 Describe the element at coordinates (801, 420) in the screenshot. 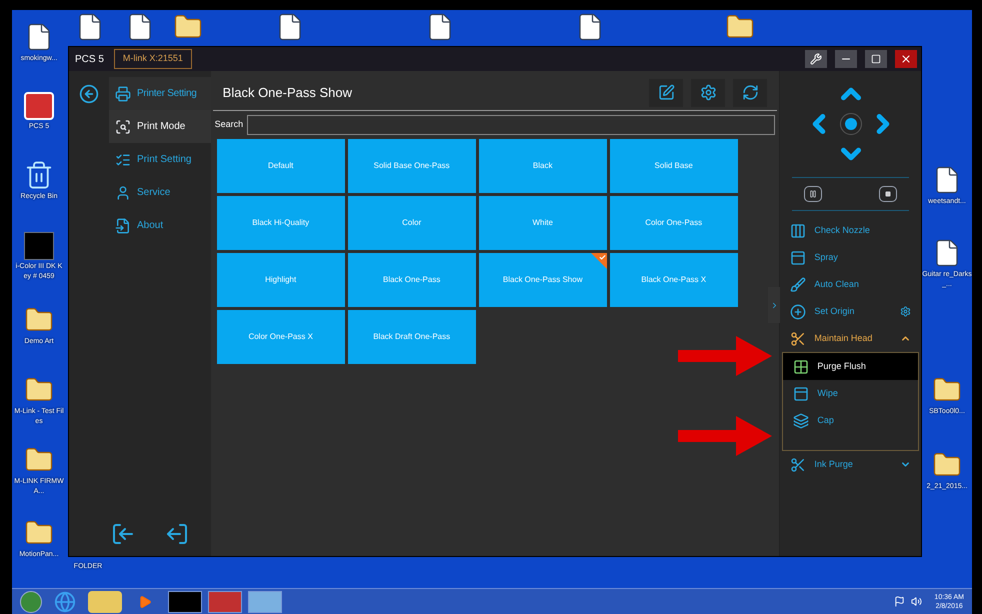

I see `layers-icon` at that location.